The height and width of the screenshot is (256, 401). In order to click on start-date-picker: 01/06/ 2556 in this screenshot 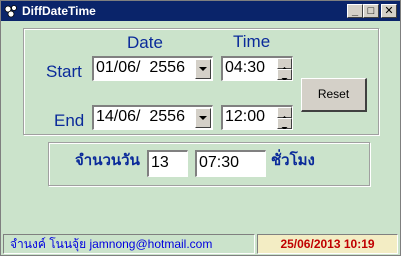, I will do `click(152, 68)`.